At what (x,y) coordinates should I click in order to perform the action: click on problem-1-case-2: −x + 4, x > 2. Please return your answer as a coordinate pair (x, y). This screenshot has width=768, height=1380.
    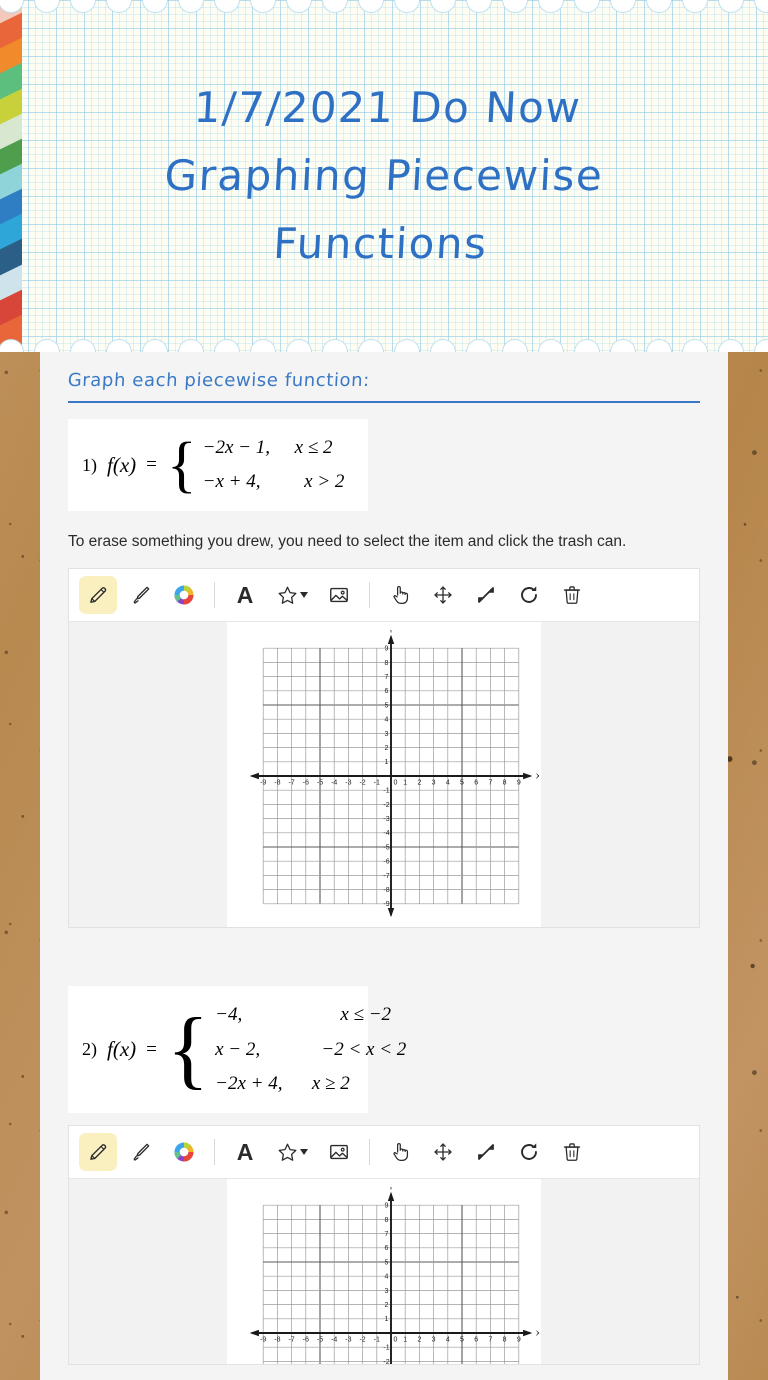
    Looking at the image, I should click on (274, 482).